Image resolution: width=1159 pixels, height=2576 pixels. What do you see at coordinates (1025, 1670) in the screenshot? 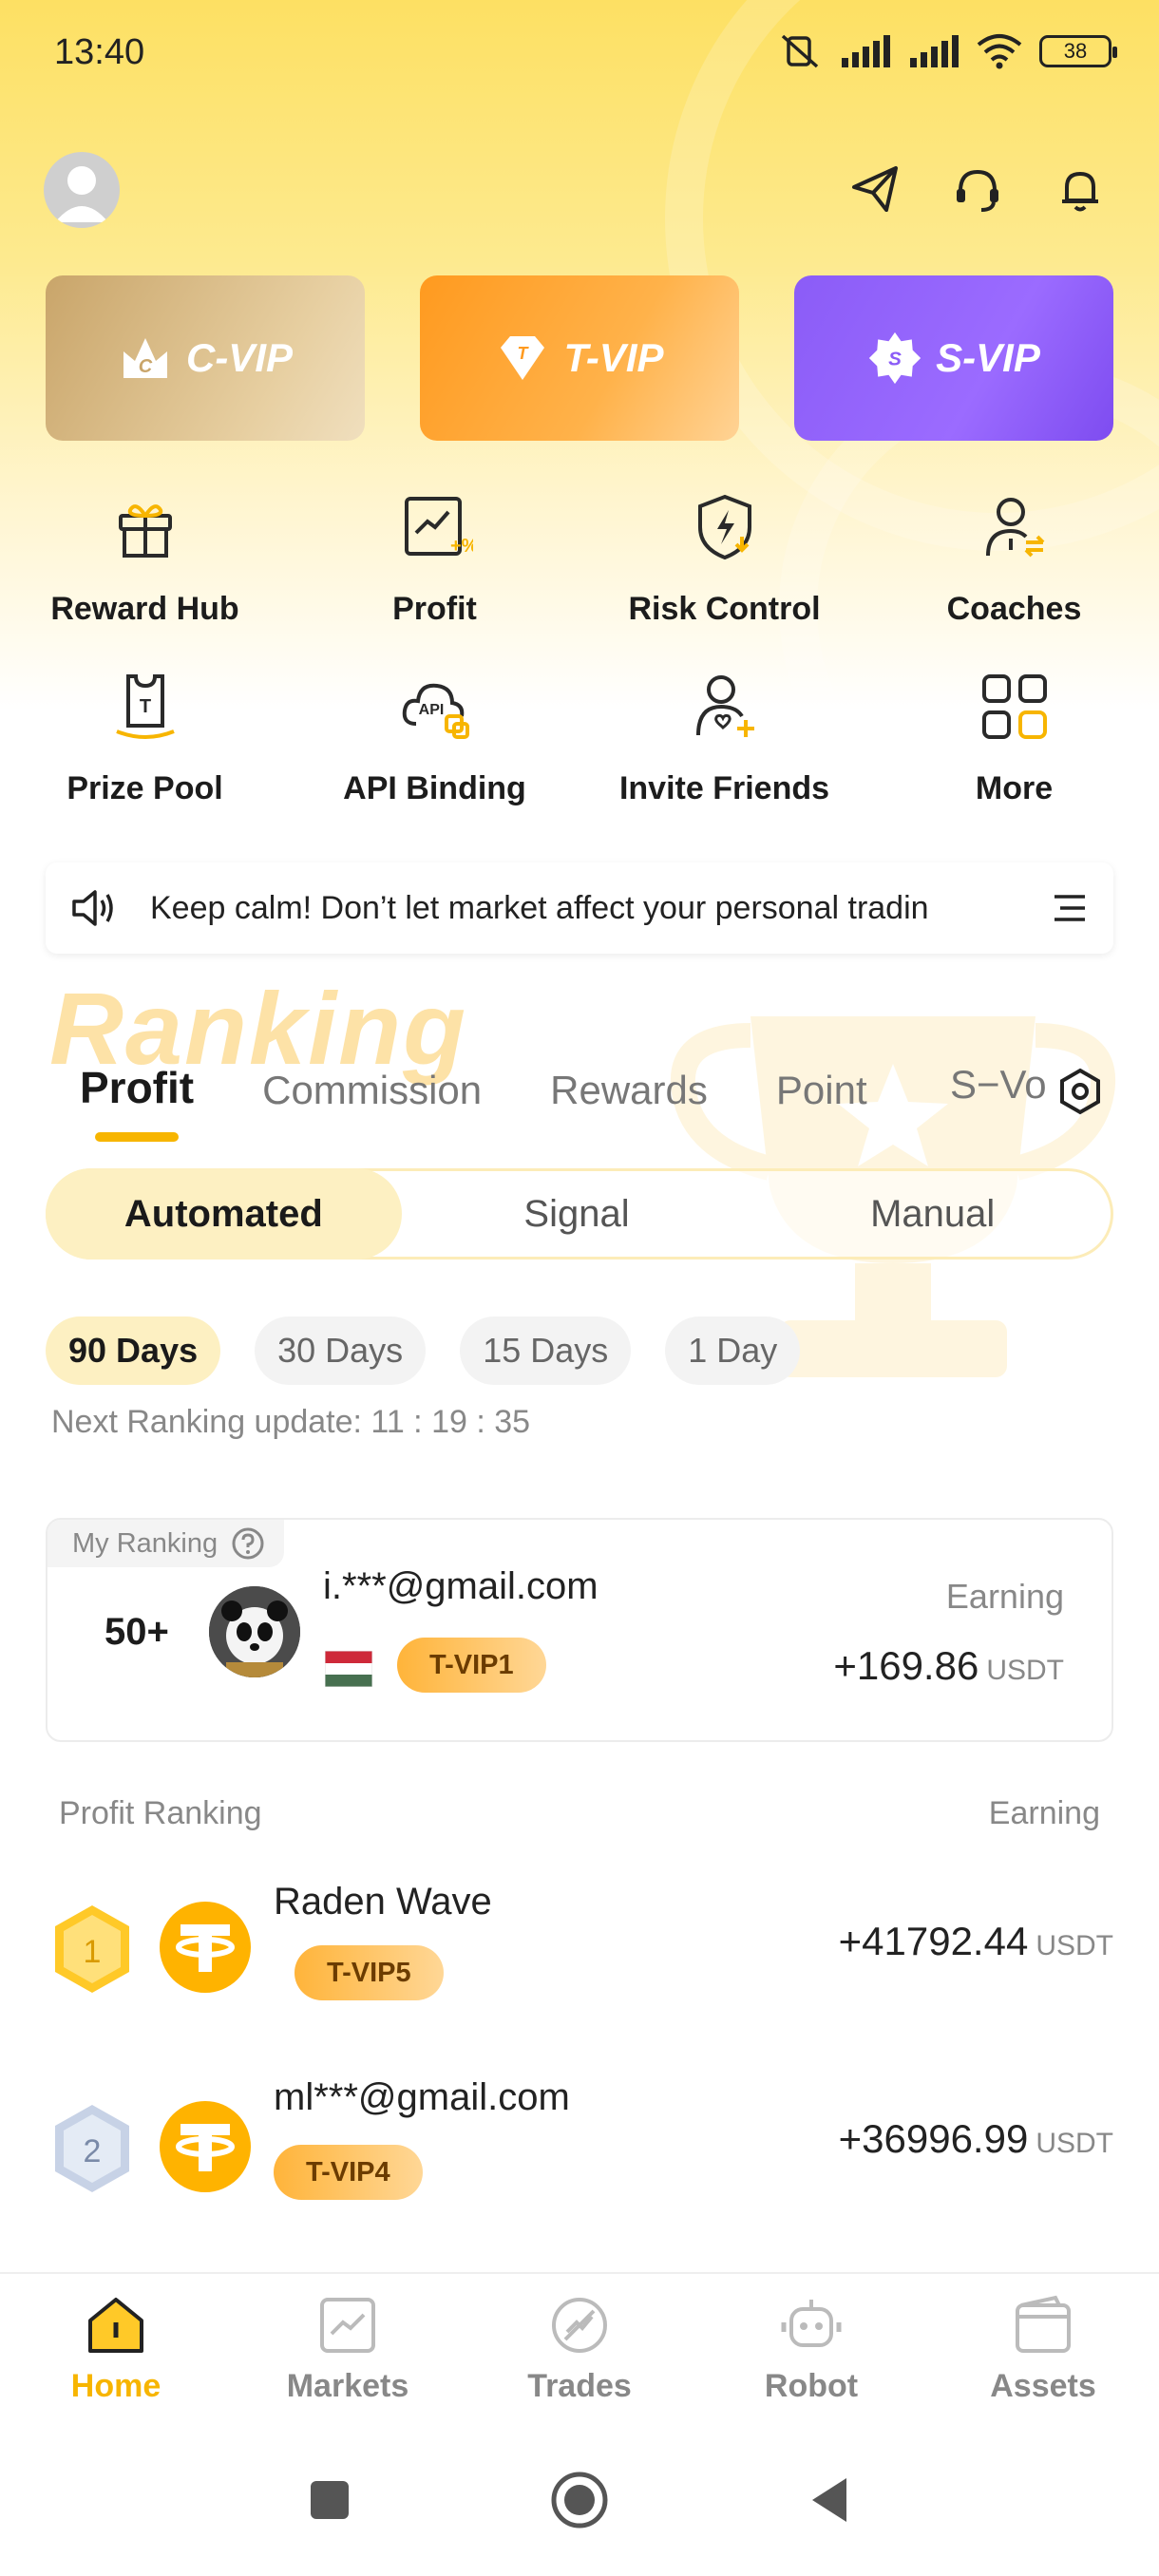
I see `my-amount-unit: USDT` at bounding box center [1025, 1670].